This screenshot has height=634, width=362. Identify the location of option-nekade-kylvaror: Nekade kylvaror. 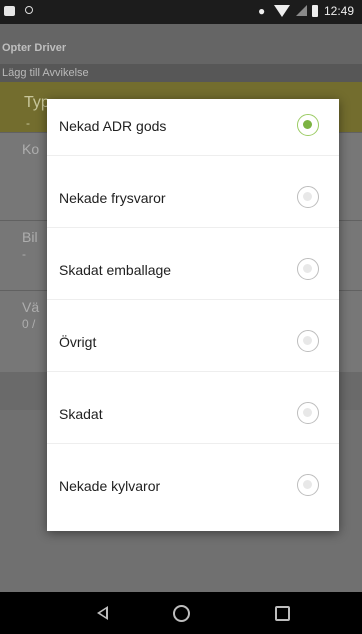
(193, 487).